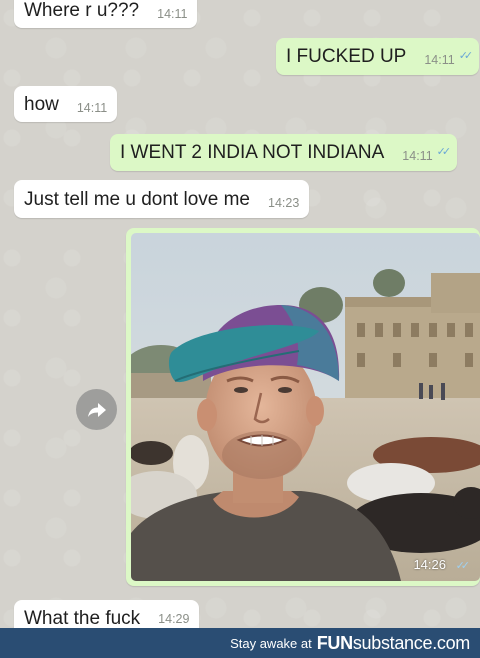 This screenshot has width=480, height=658. I want to click on message-outgoing: I WENT 2 INDIA NOT INDIANA 14:11 ✓✓, so click(284, 152).